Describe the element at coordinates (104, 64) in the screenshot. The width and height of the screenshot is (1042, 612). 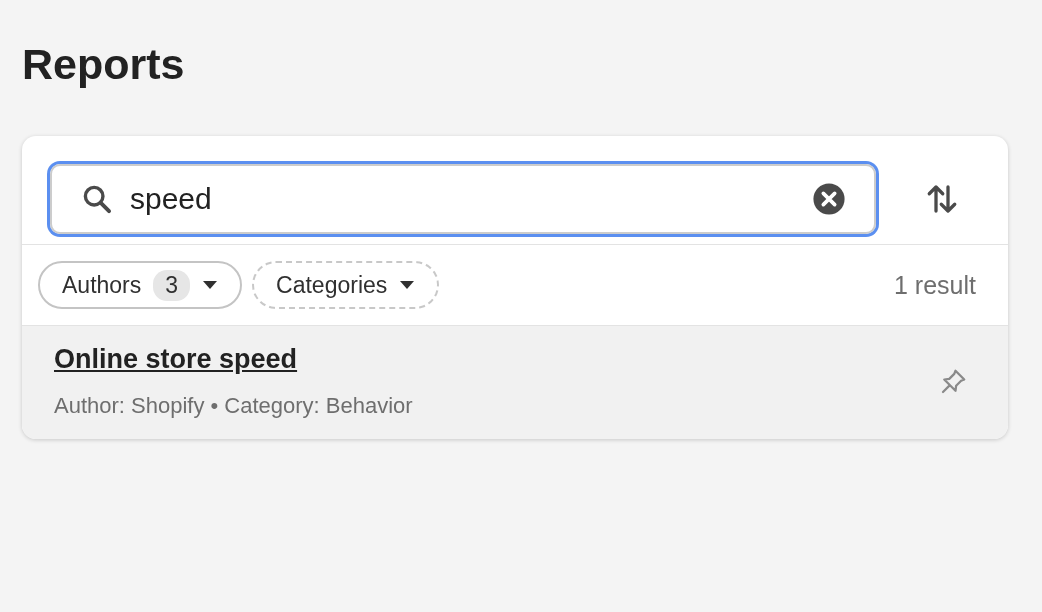
I see `page-title: Reports` at that location.